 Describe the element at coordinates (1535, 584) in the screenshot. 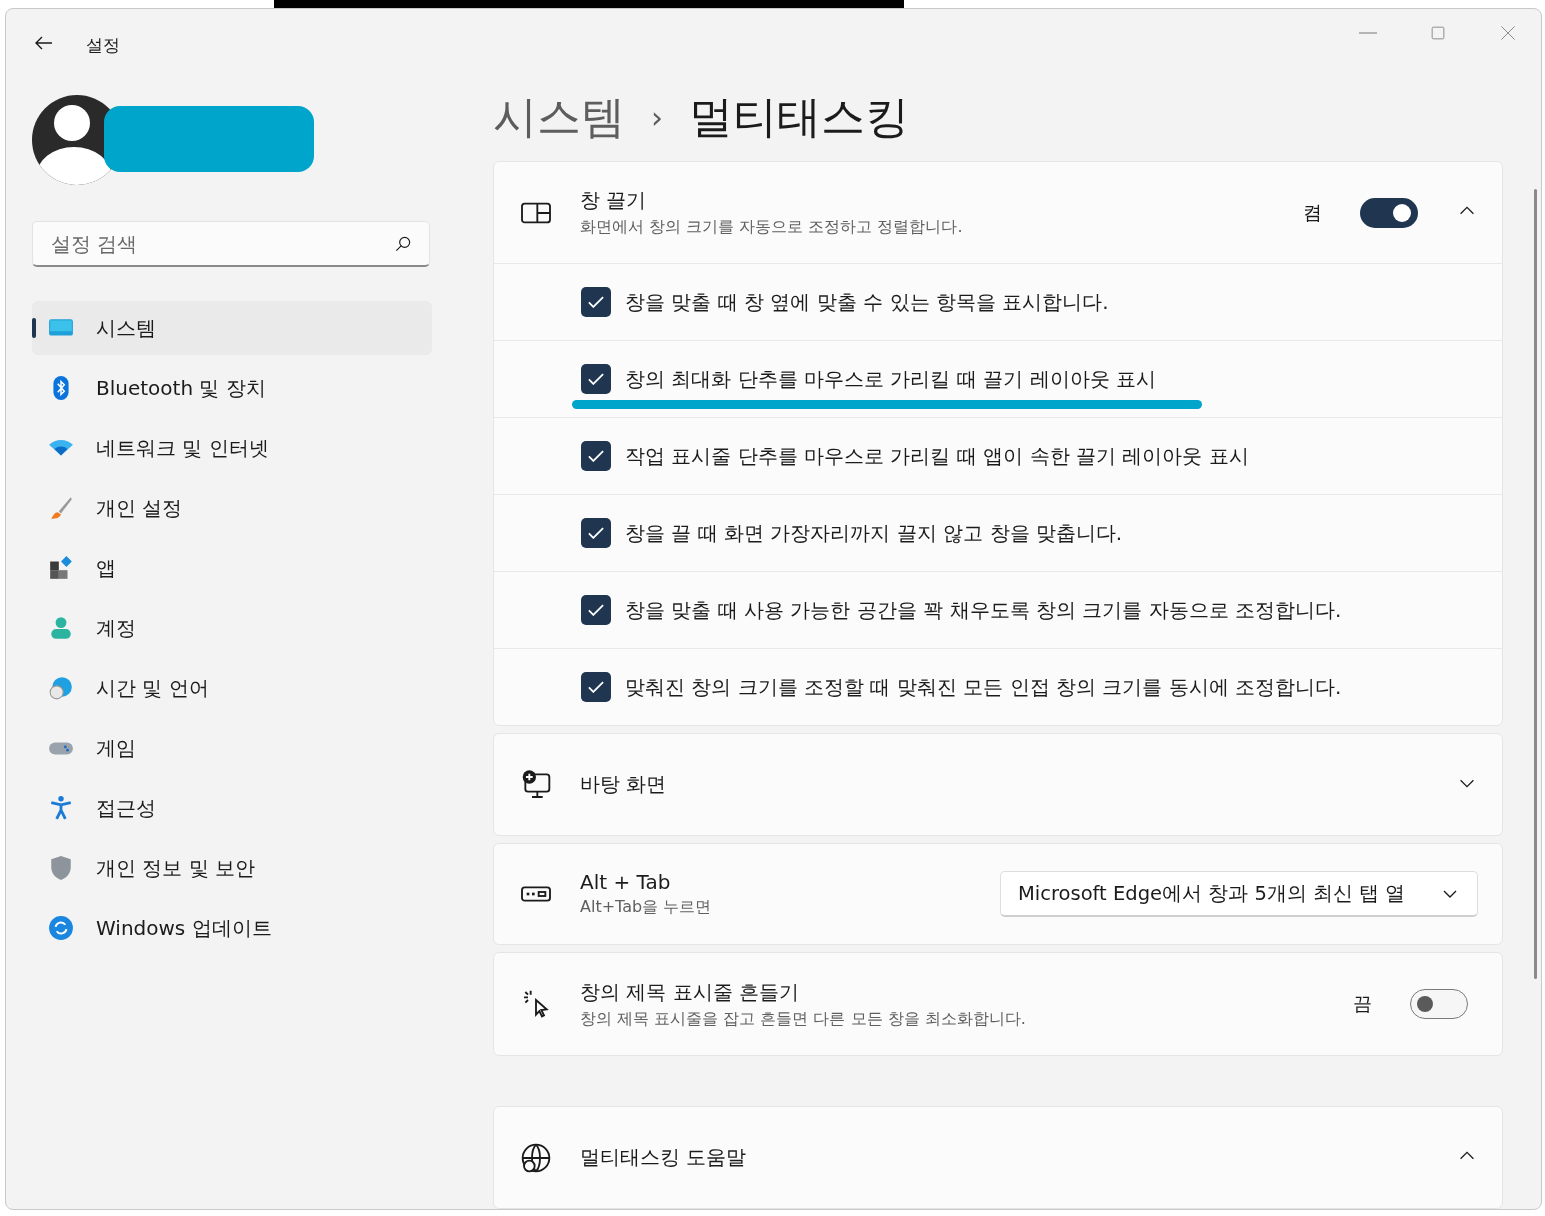

I see `scrollbar` at that location.